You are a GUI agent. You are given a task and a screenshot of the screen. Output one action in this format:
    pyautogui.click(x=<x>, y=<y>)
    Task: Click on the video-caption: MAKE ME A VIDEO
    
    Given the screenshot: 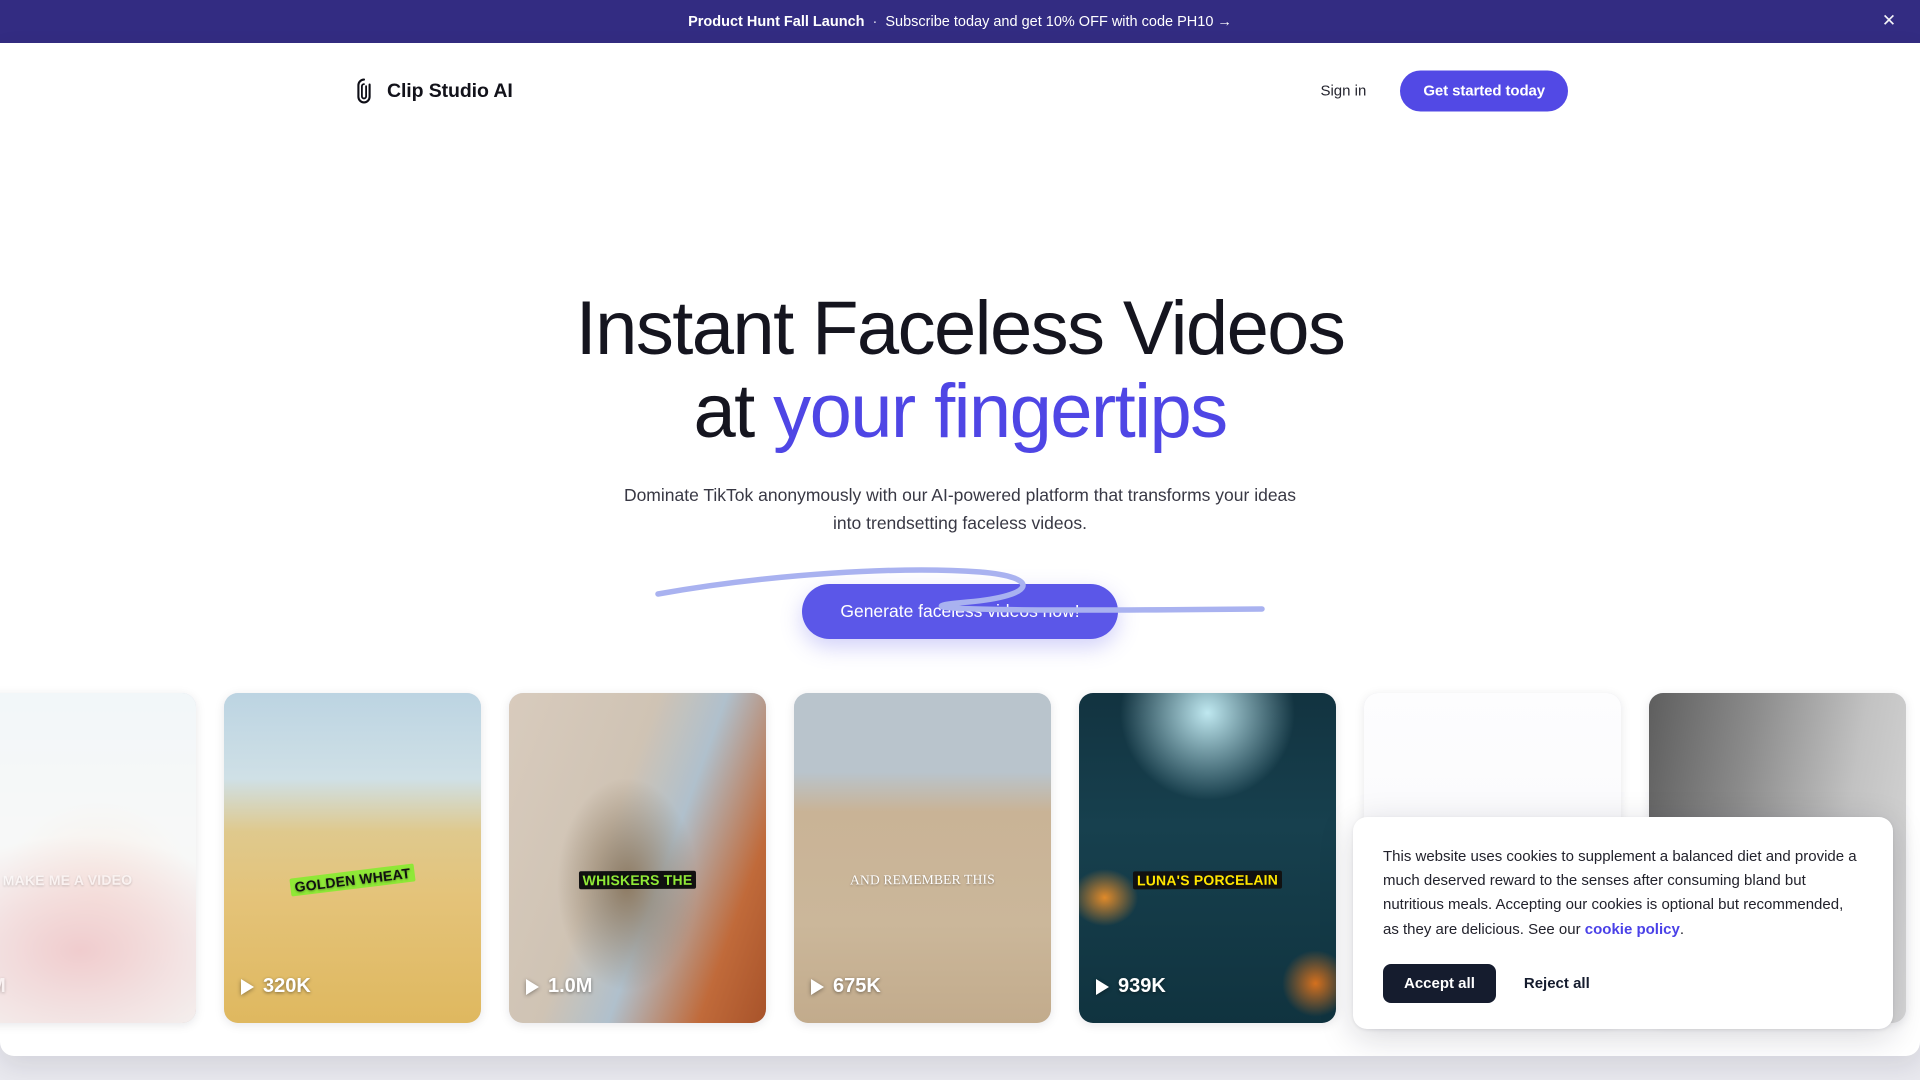 What is the action you would take?
    pyautogui.click(x=98, y=880)
    